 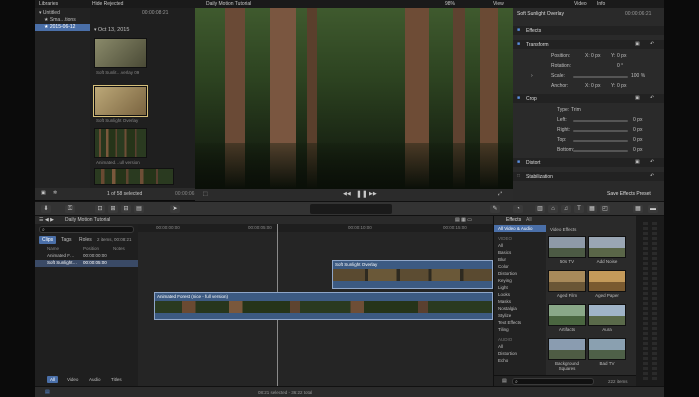 I want to click on import-icon: ⬇, so click(x=46, y=209).